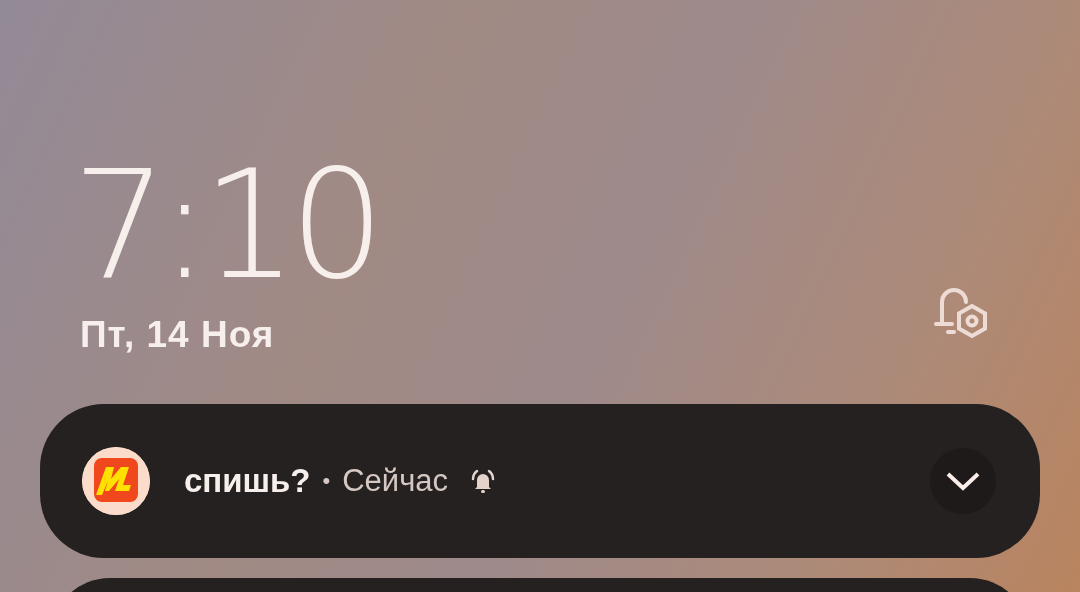 This screenshot has width=1080, height=592. Describe the element at coordinates (395, 481) in the screenshot. I see `notification-time: Сейчас` at that location.